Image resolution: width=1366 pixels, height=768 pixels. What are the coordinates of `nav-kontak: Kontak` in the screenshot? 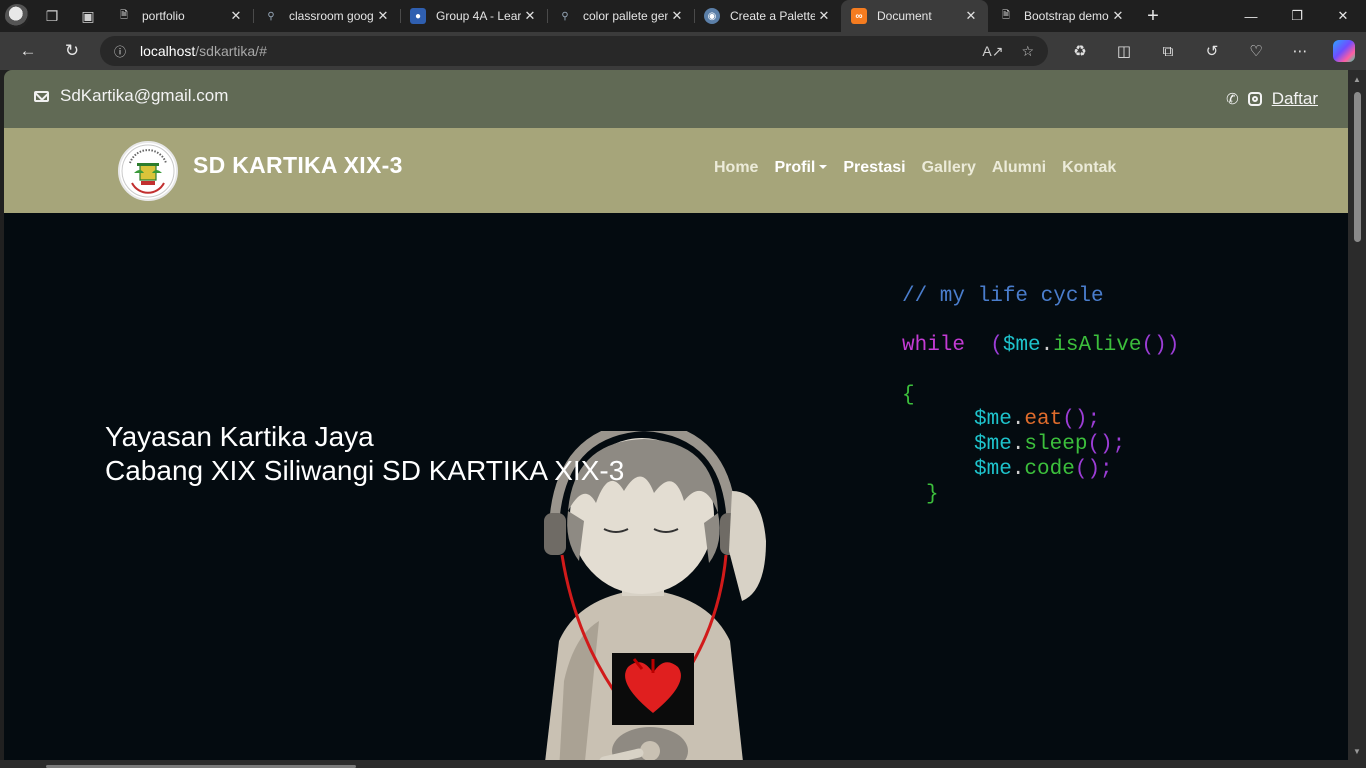 It's located at (1089, 168).